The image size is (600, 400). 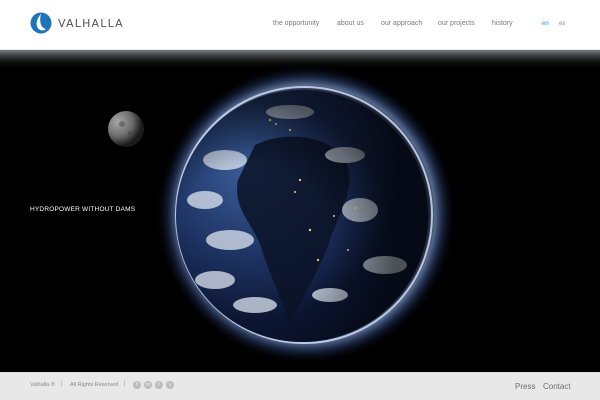 What do you see at coordinates (137, 385) in the screenshot?
I see `facebook-icon: f` at bounding box center [137, 385].